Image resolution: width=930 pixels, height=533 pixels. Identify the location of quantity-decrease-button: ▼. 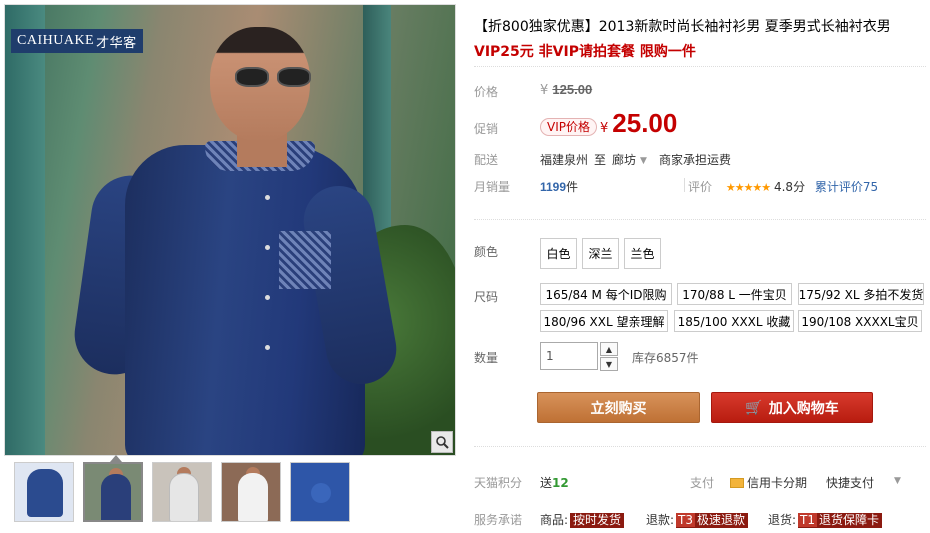
(609, 364).